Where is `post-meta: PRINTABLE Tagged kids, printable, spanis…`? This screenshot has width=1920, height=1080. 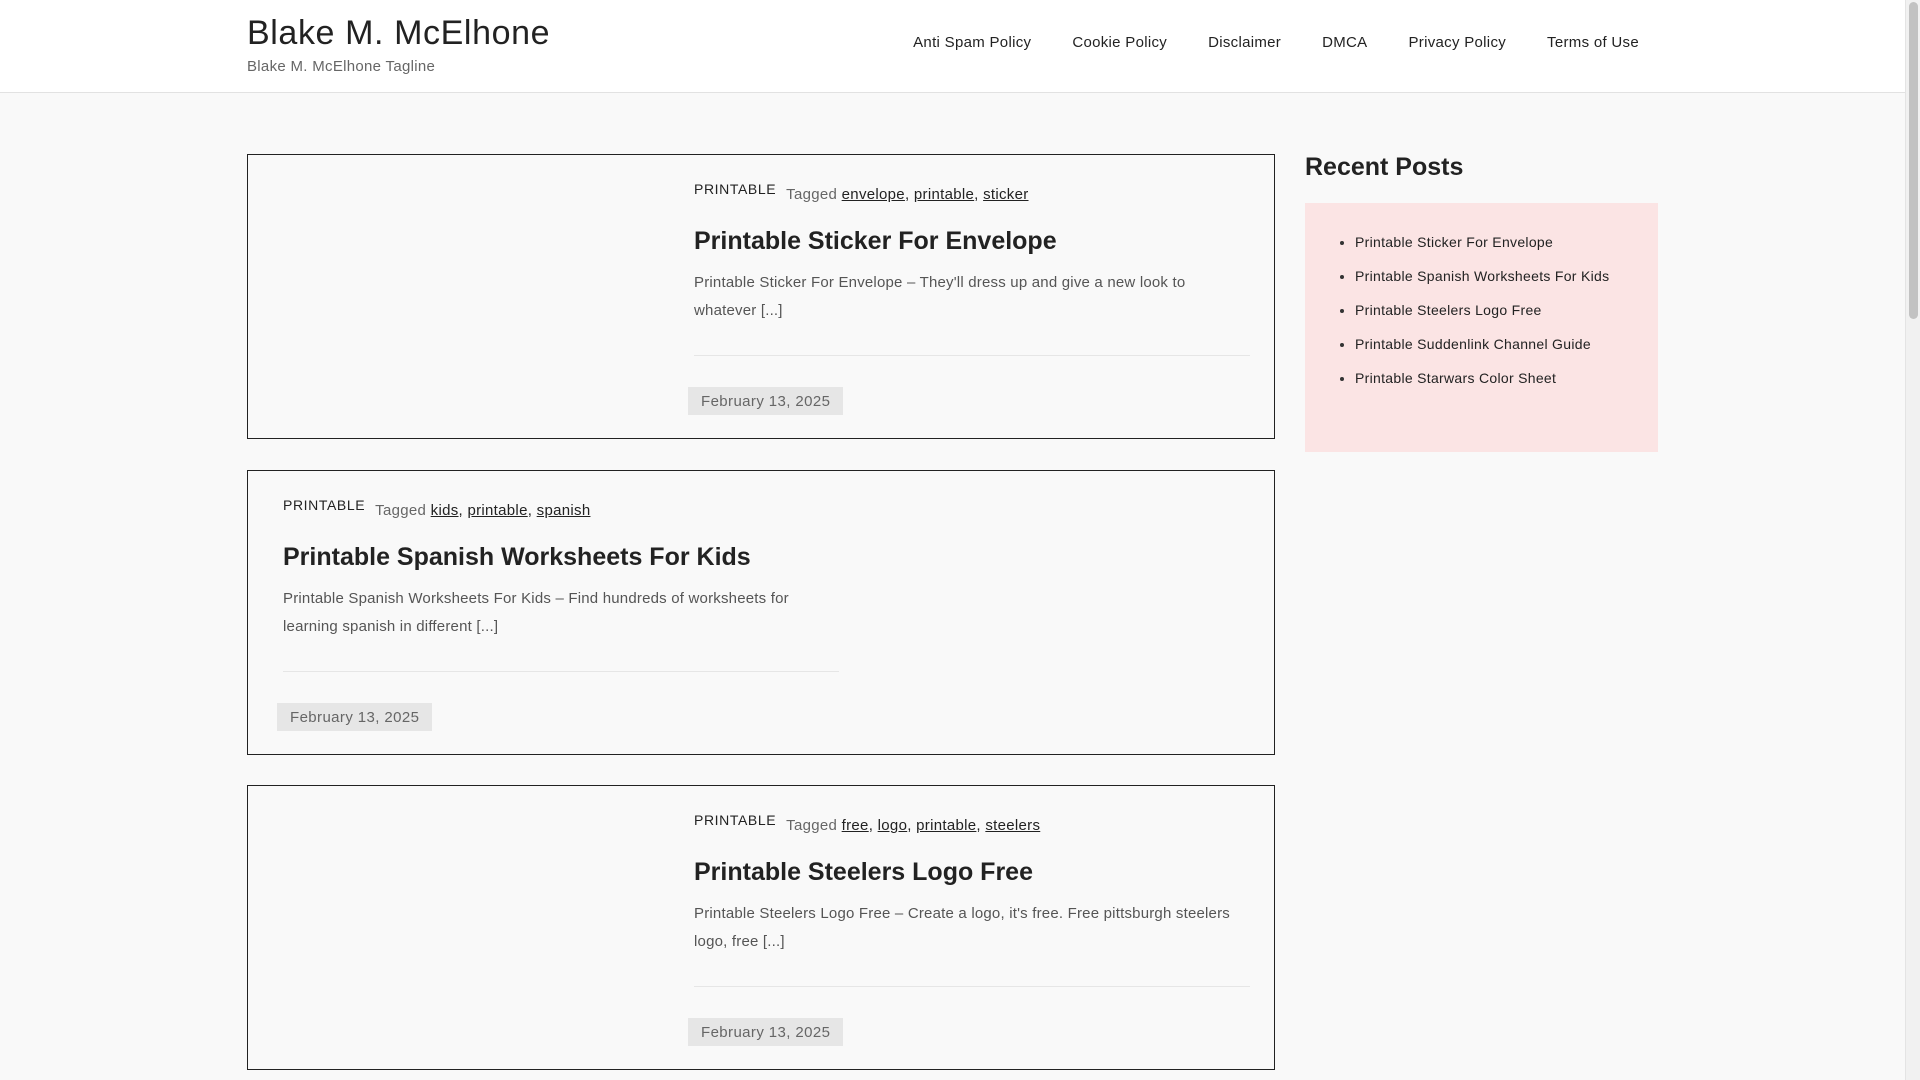 post-meta: PRINTABLE Tagged kids, printable, spanis… is located at coordinates (436, 507).